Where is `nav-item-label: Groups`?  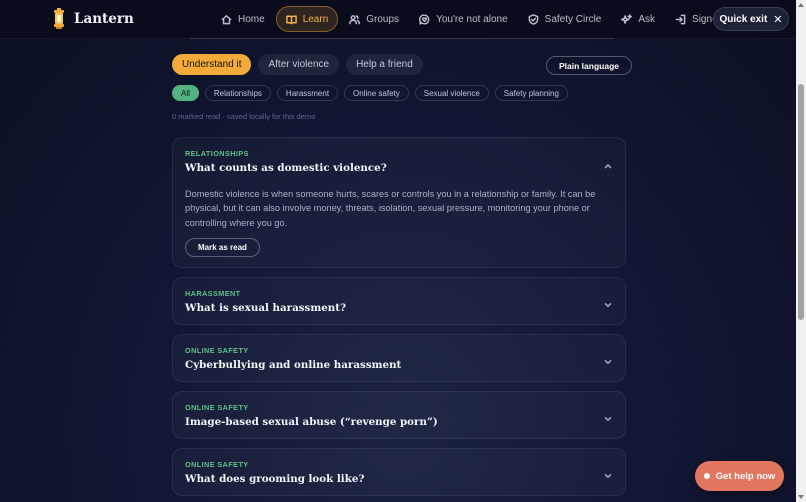
nav-item-label: Groups is located at coordinates (383, 19).